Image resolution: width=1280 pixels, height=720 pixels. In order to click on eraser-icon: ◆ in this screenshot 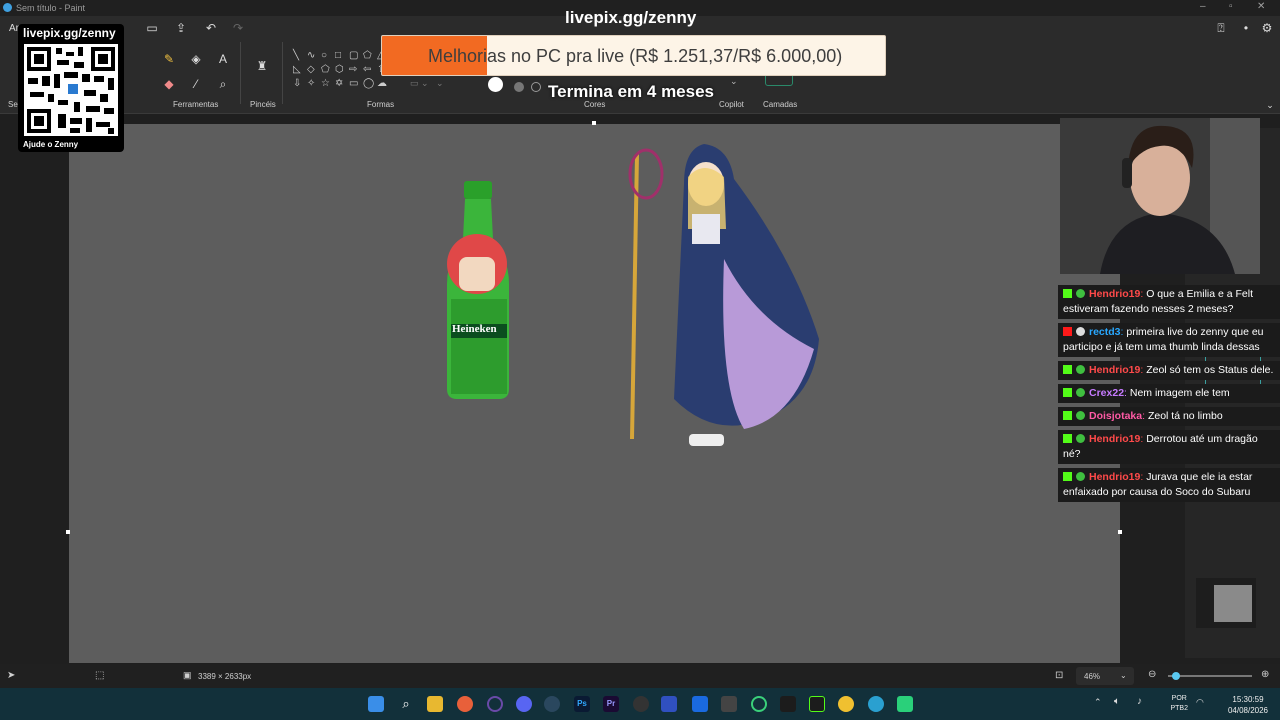, I will do `click(169, 84)`.